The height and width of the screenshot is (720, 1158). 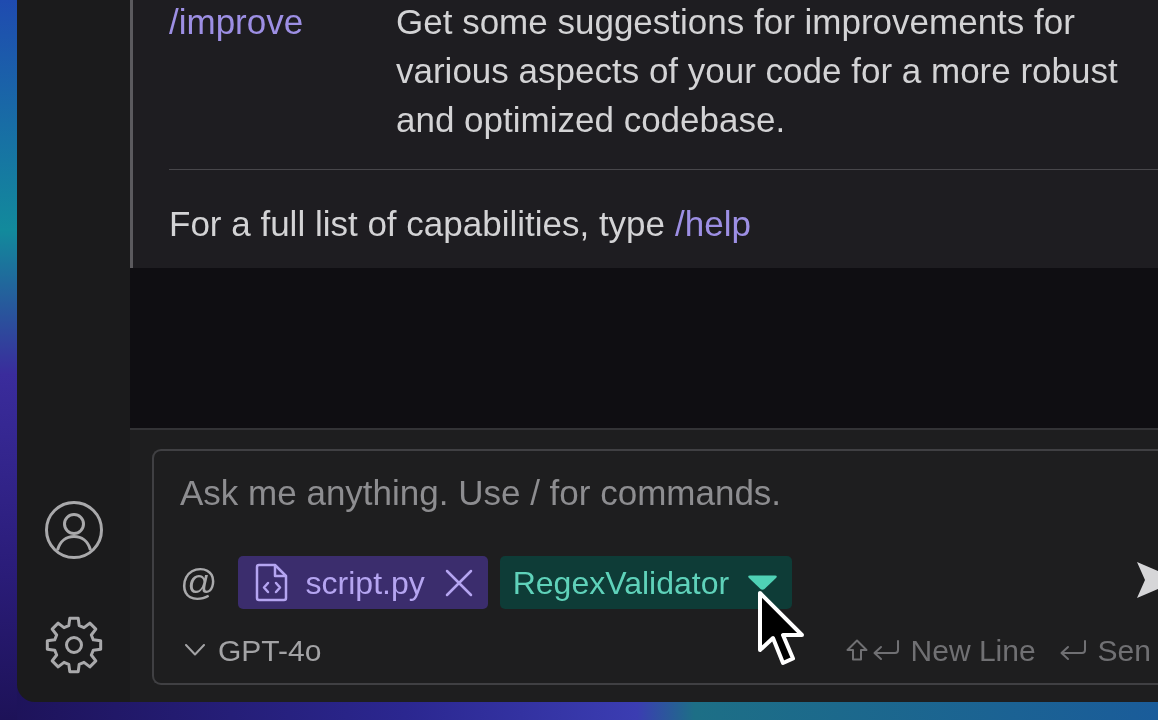 What do you see at coordinates (856, 650) in the screenshot?
I see `shift-key-icon` at bounding box center [856, 650].